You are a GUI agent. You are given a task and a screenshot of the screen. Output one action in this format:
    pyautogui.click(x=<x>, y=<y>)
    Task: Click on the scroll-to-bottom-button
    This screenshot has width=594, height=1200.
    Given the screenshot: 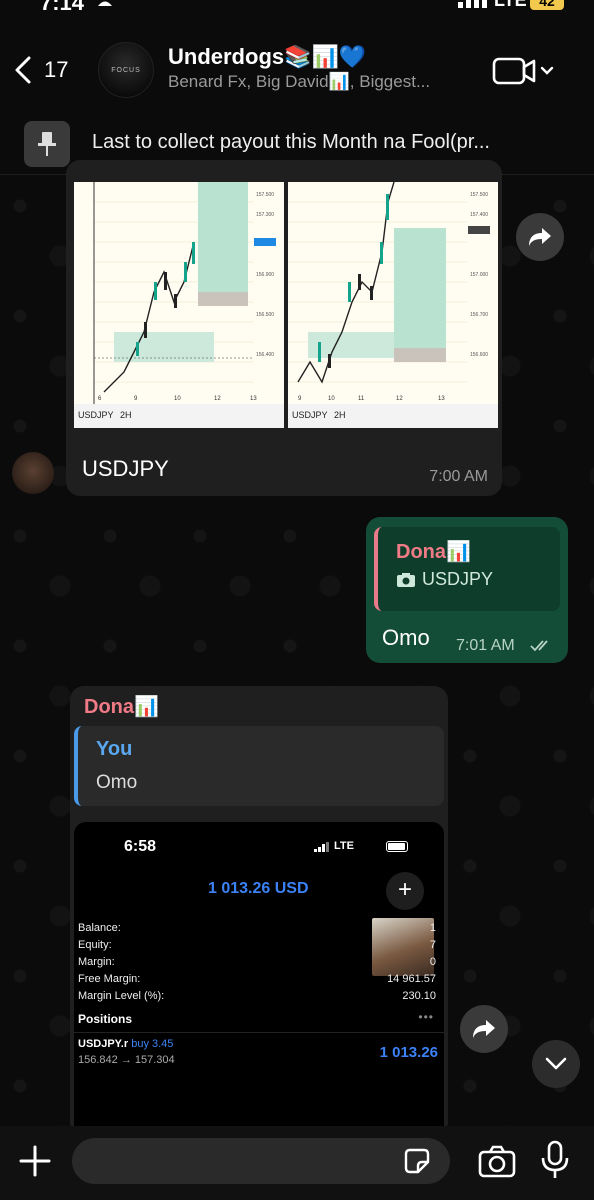 What is the action you would take?
    pyautogui.click(x=556, y=1064)
    